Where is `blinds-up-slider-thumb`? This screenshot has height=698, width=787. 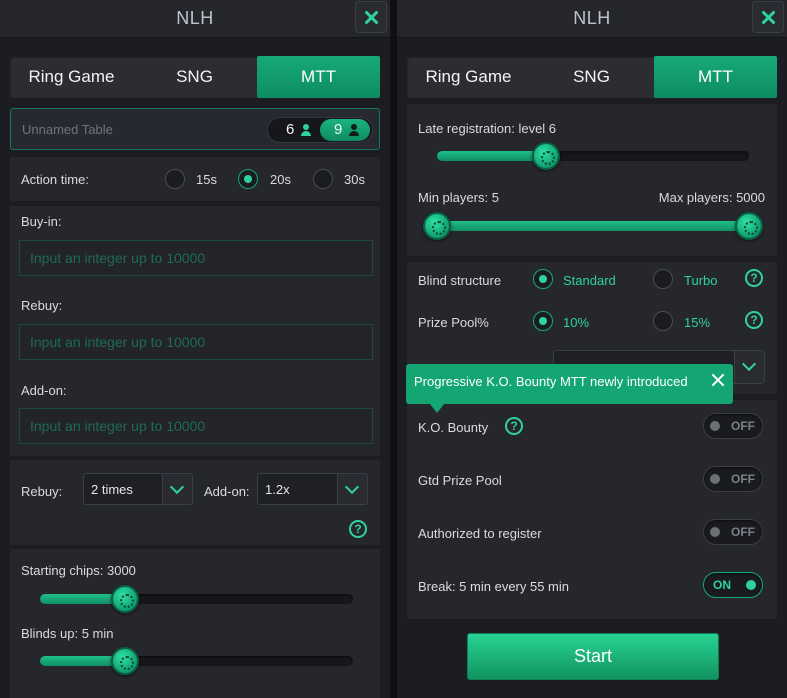 blinds-up-slider-thumb is located at coordinates (124, 661).